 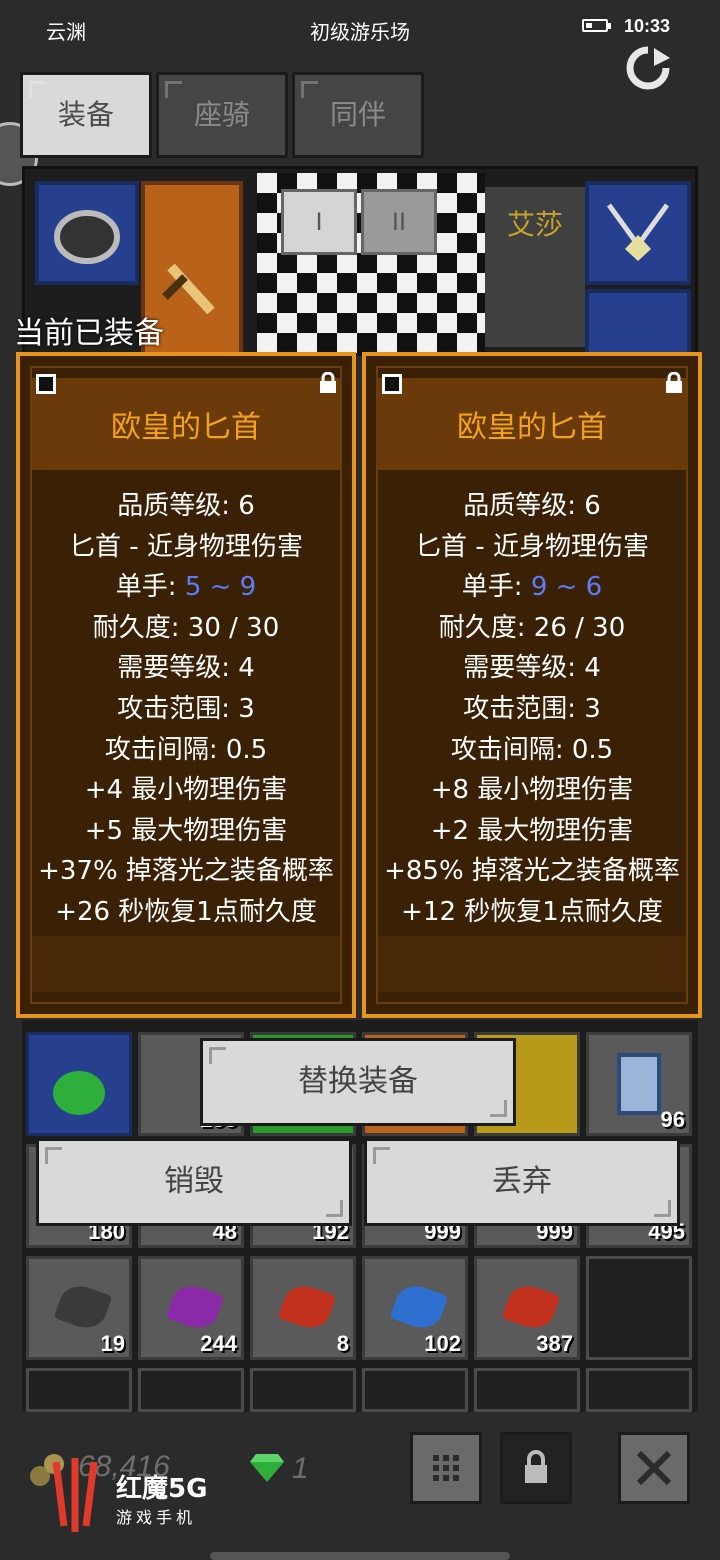 I want to click on bonus-stat: +26 秒恢复1点耐久度, so click(x=186, y=911).